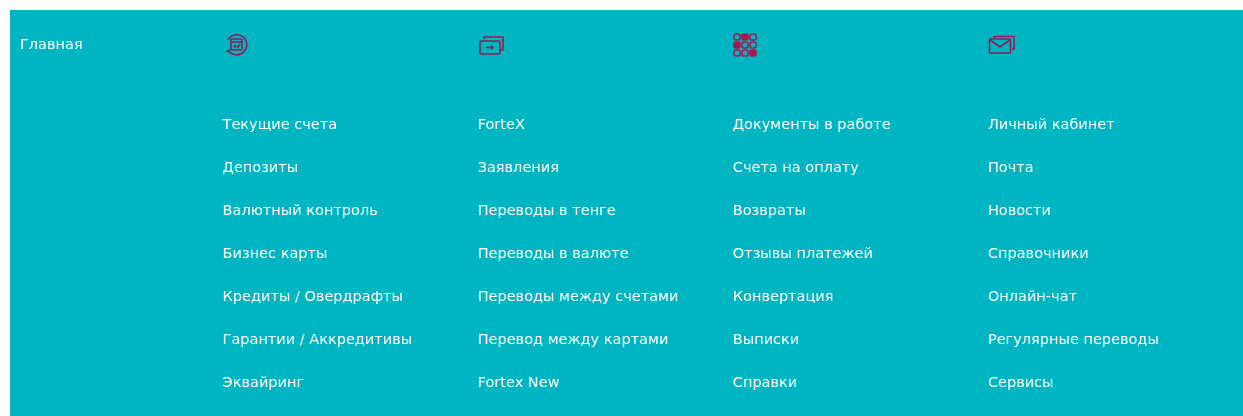  I want to click on menu-link: Справочники, so click(1038, 253).